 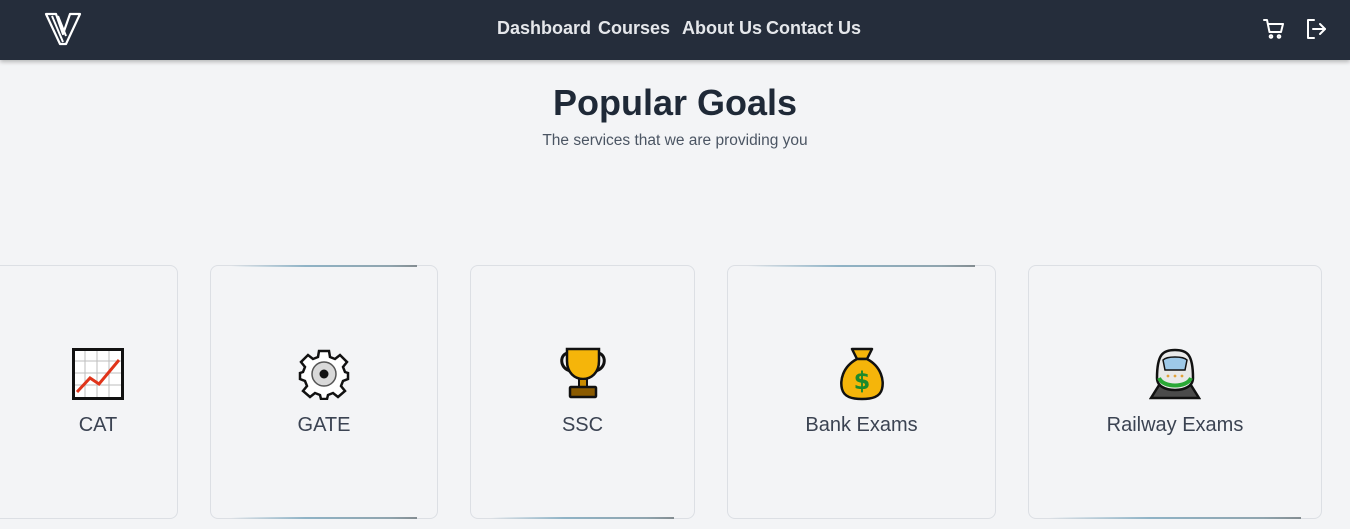 What do you see at coordinates (1274, 29) in the screenshot?
I see `cart-icon` at bounding box center [1274, 29].